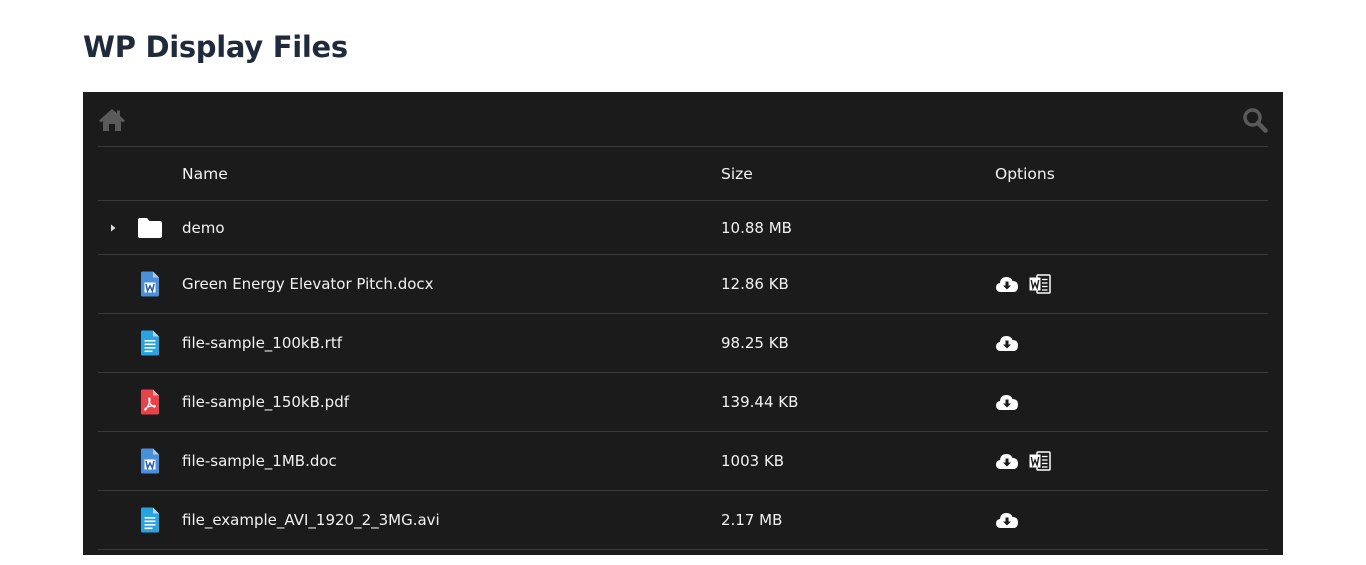  What do you see at coordinates (150, 402) in the screenshot?
I see `pdf-file-icon` at bounding box center [150, 402].